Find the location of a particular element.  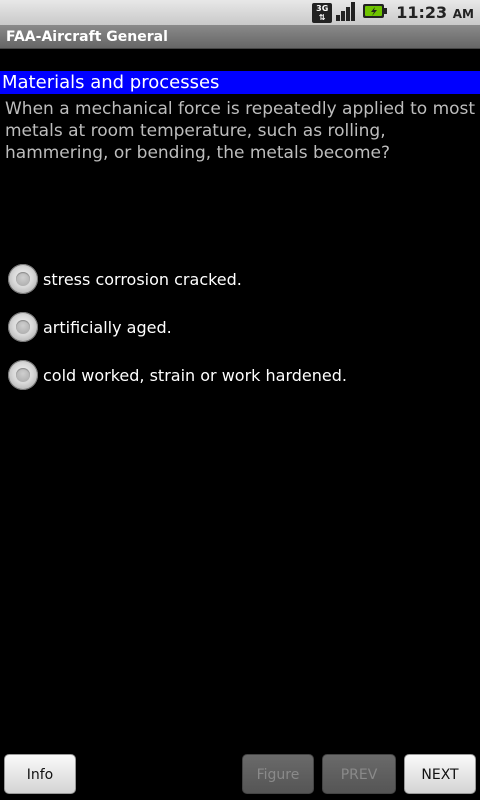

battery-charging-icon is located at coordinates (375, 13).